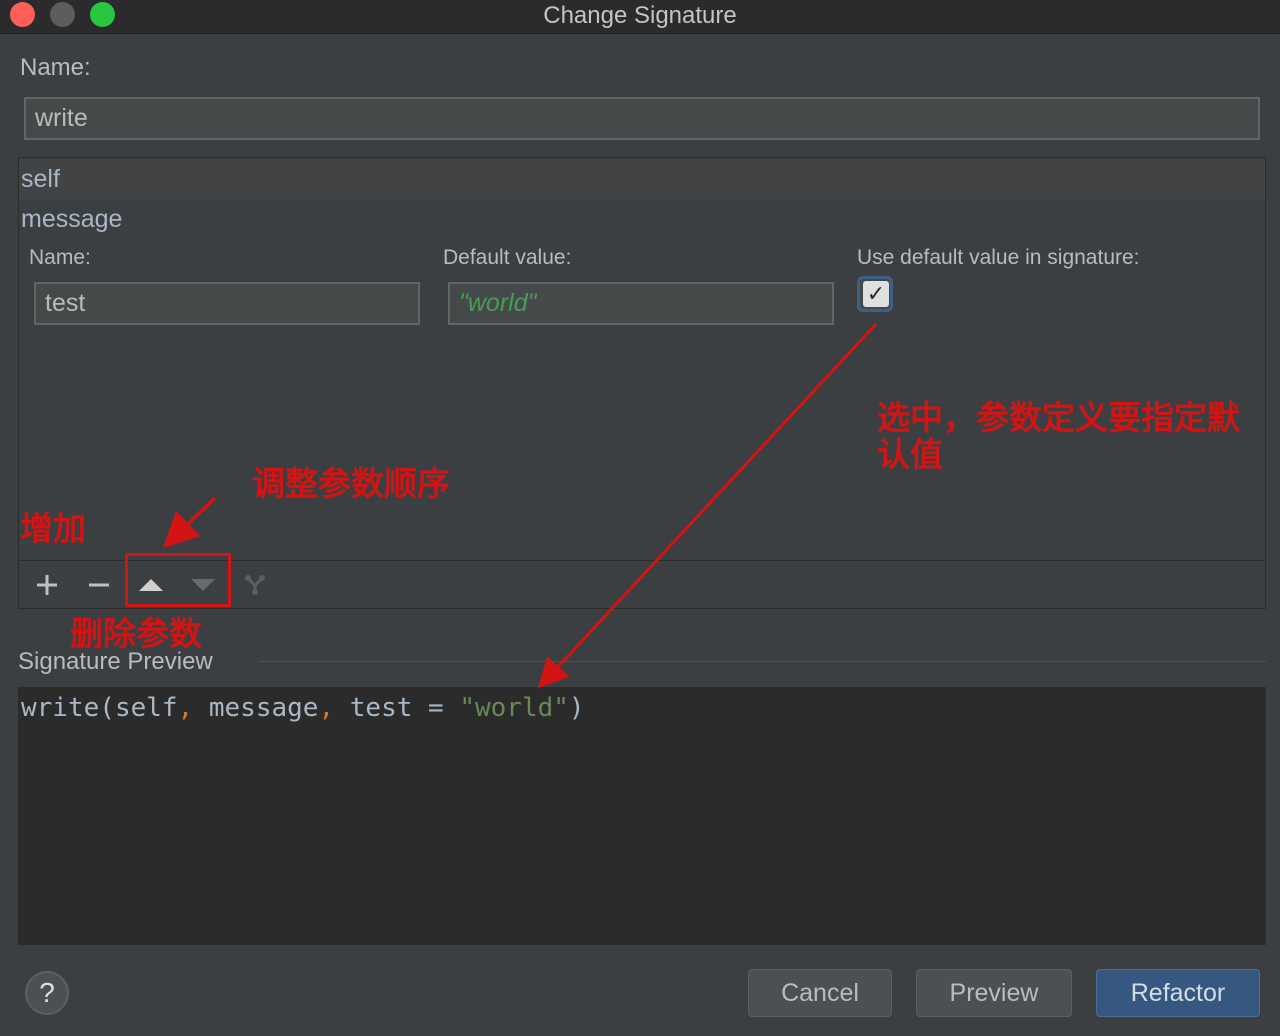  What do you see at coordinates (514, 708) in the screenshot?
I see `code-string-default: "world"` at bounding box center [514, 708].